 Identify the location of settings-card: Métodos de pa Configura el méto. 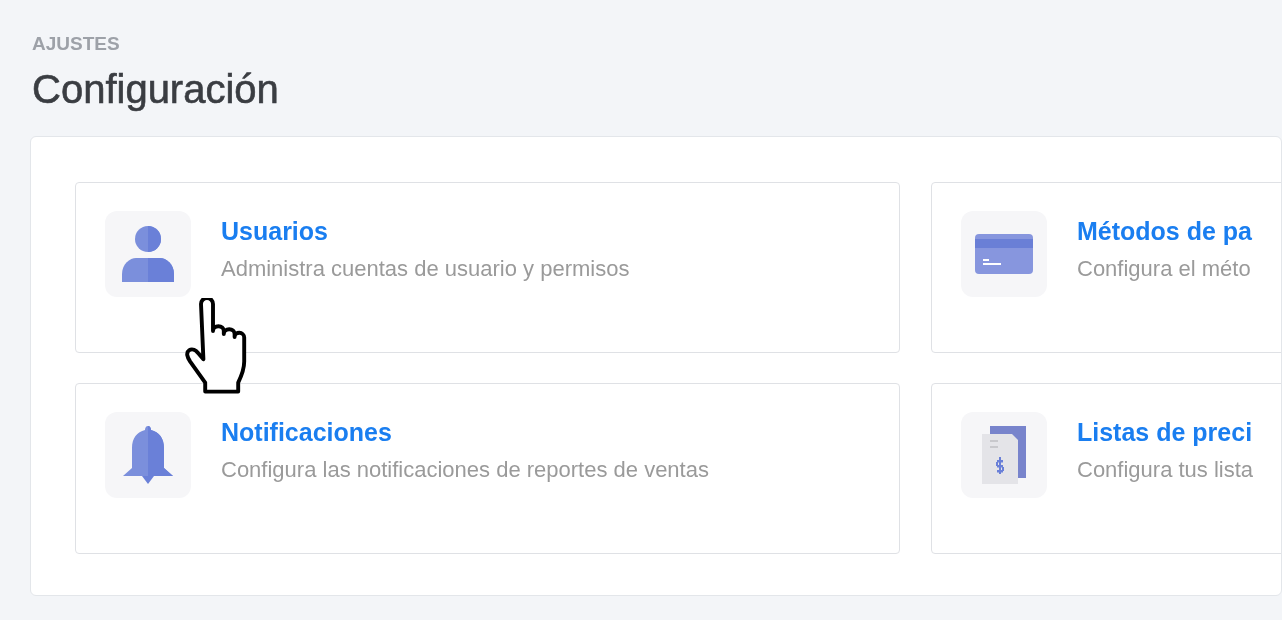
(1106, 267).